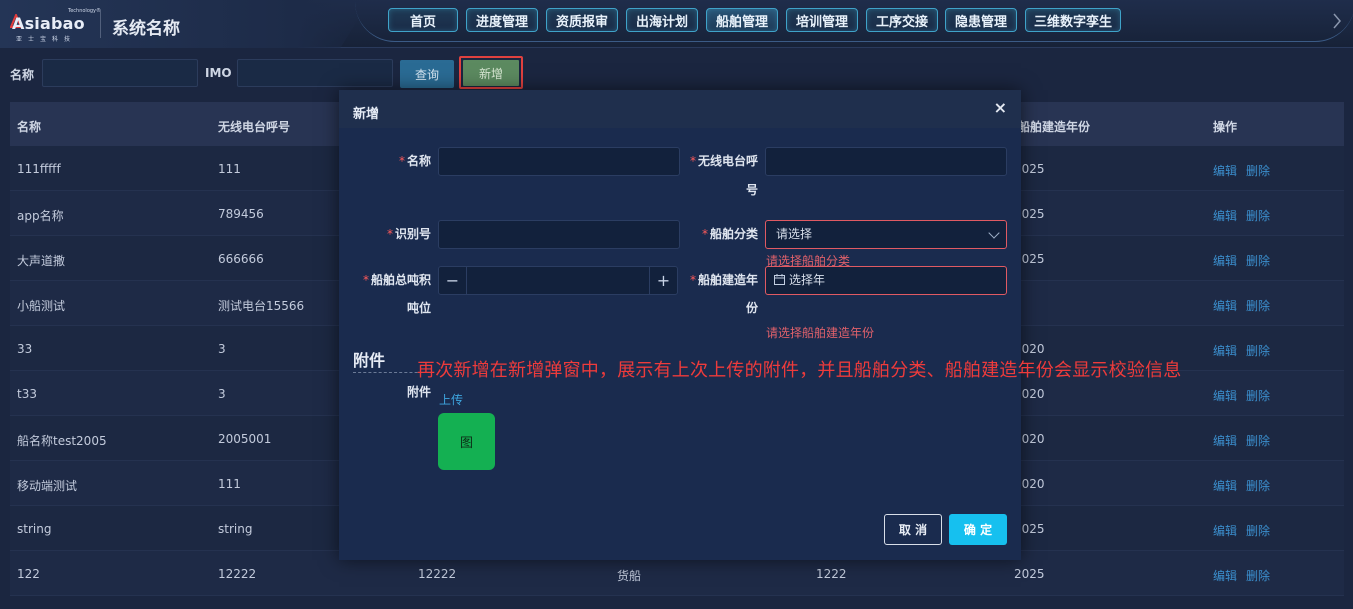 This screenshot has width=1353, height=609. Describe the element at coordinates (366, 114) in the screenshot. I see `dialog-title: 新增` at that location.